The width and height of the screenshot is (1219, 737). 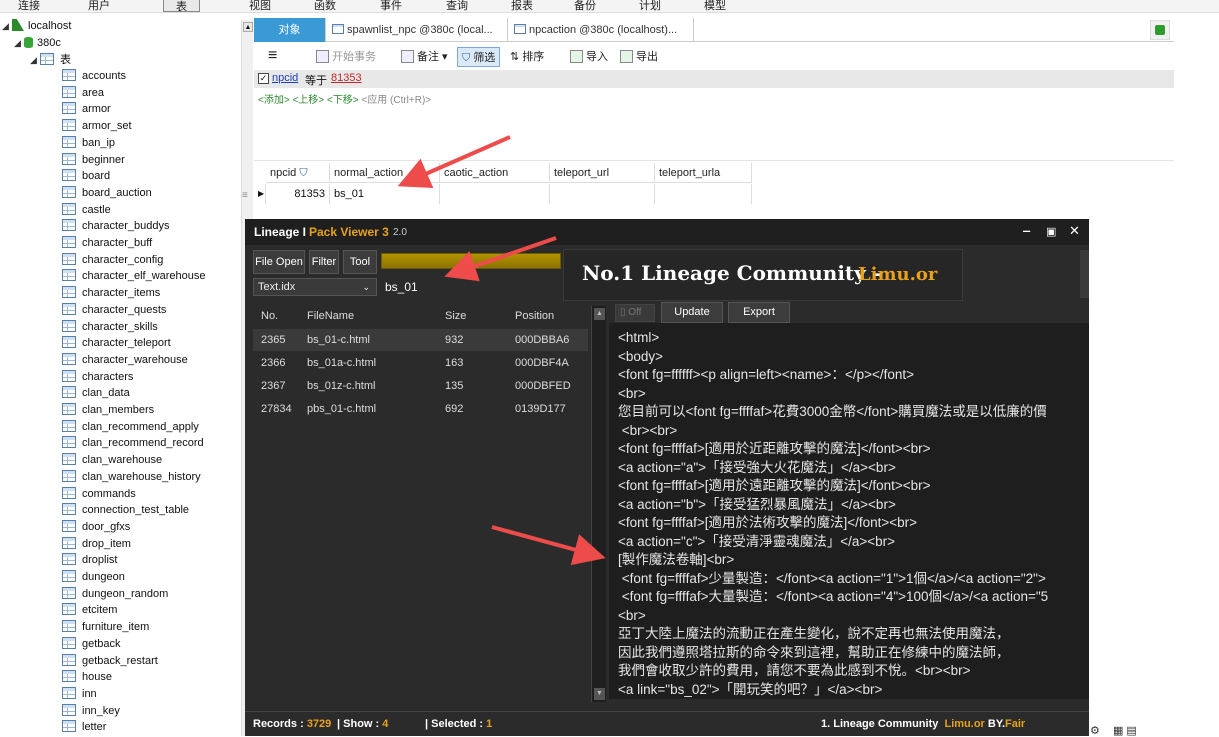 What do you see at coordinates (501, 350) in the screenshot?
I see `annotation-arrows` at bounding box center [501, 350].